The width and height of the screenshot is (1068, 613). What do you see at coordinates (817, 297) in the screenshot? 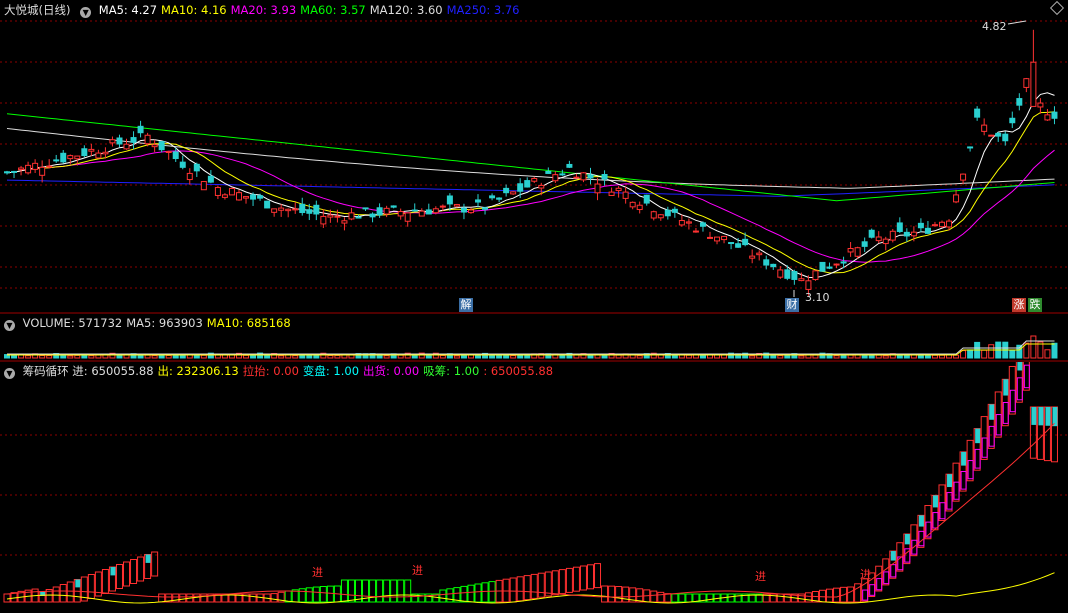
I see `low-price-label: 3.10` at bounding box center [817, 297].